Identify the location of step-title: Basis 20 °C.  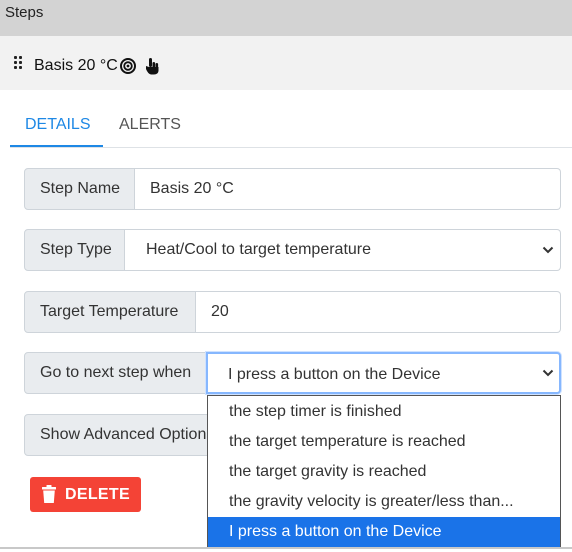
(76, 65).